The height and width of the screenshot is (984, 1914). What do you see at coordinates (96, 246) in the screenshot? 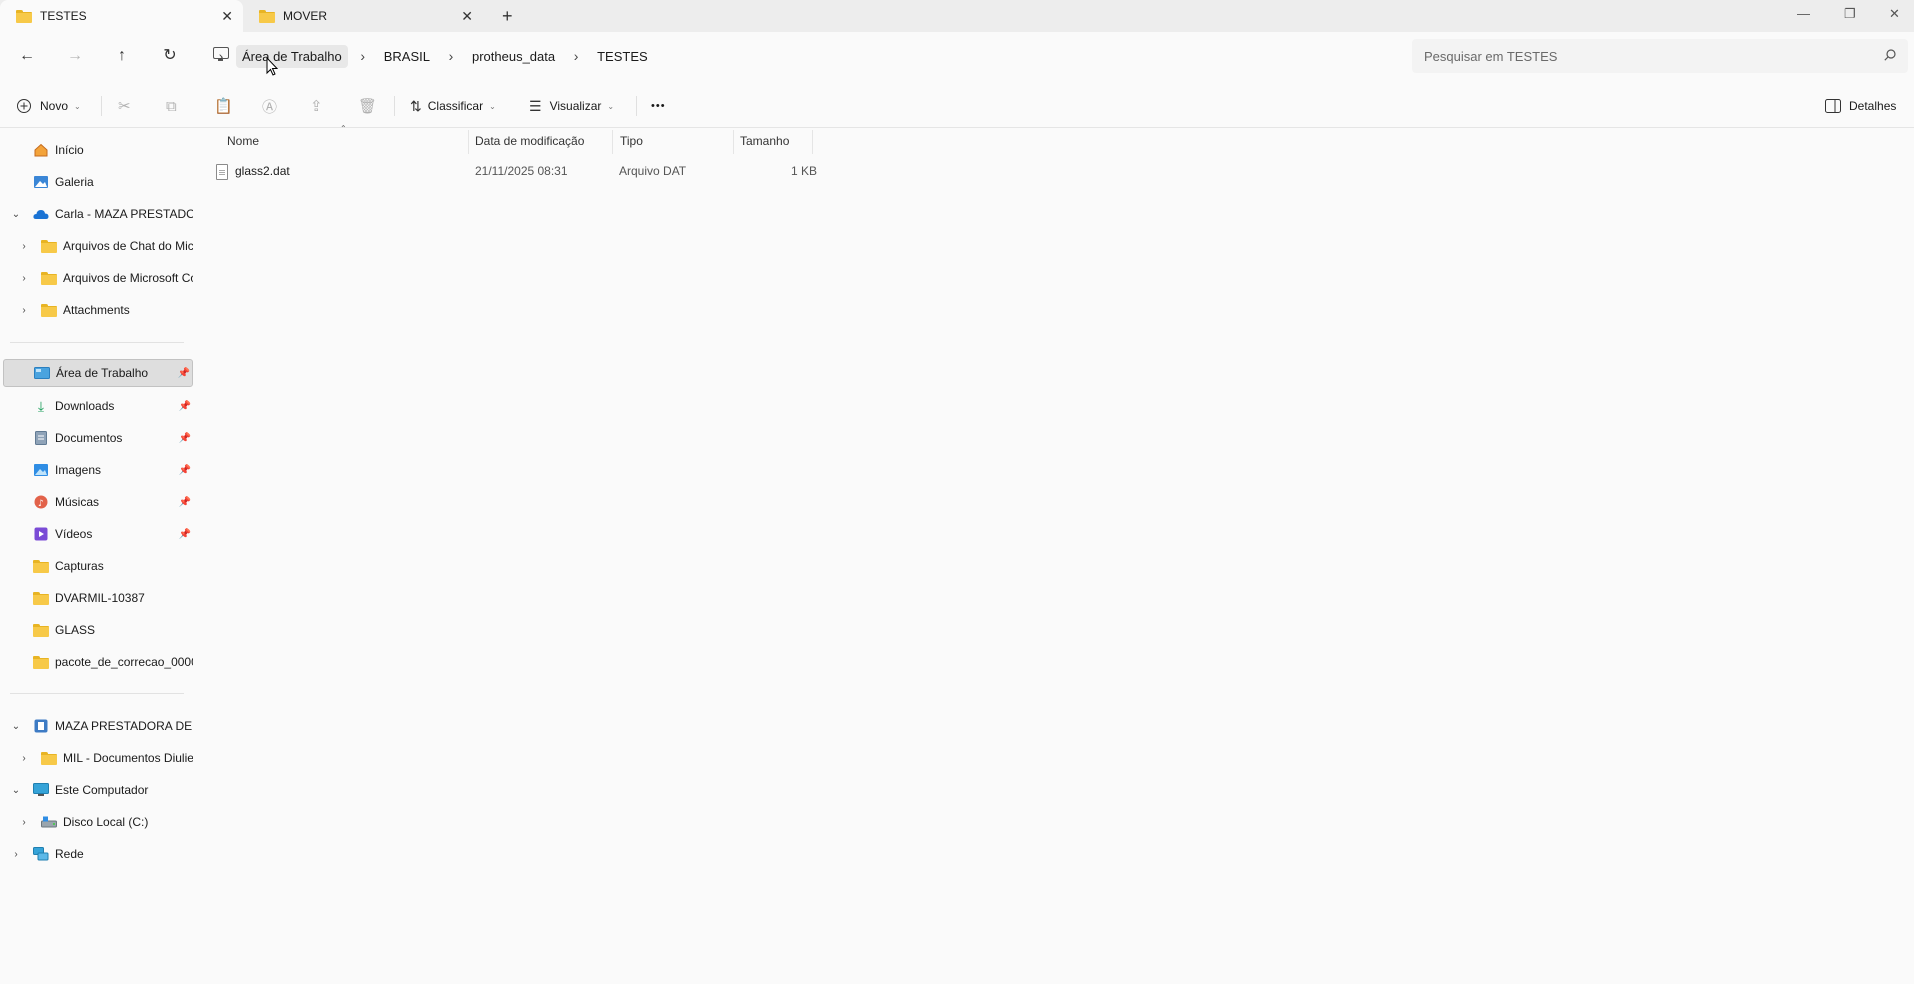
I see `sidebar-item-folder: › Arquivos de Chat do Mic` at bounding box center [96, 246].